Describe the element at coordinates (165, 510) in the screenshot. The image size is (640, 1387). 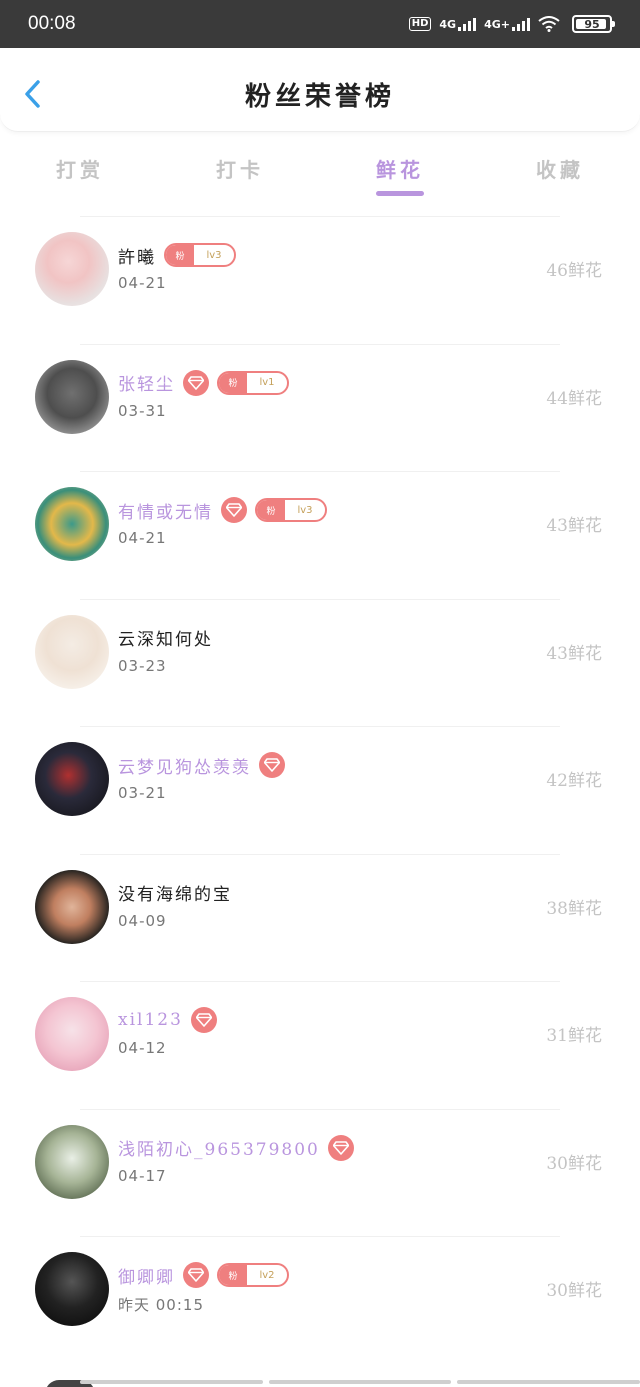
I see `fan-name: 有情或无情` at that location.